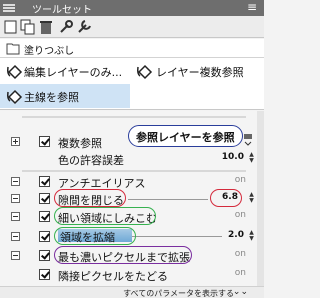  I want to click on property-label: 隣接ピクセルをたどる, so click(113, 276).